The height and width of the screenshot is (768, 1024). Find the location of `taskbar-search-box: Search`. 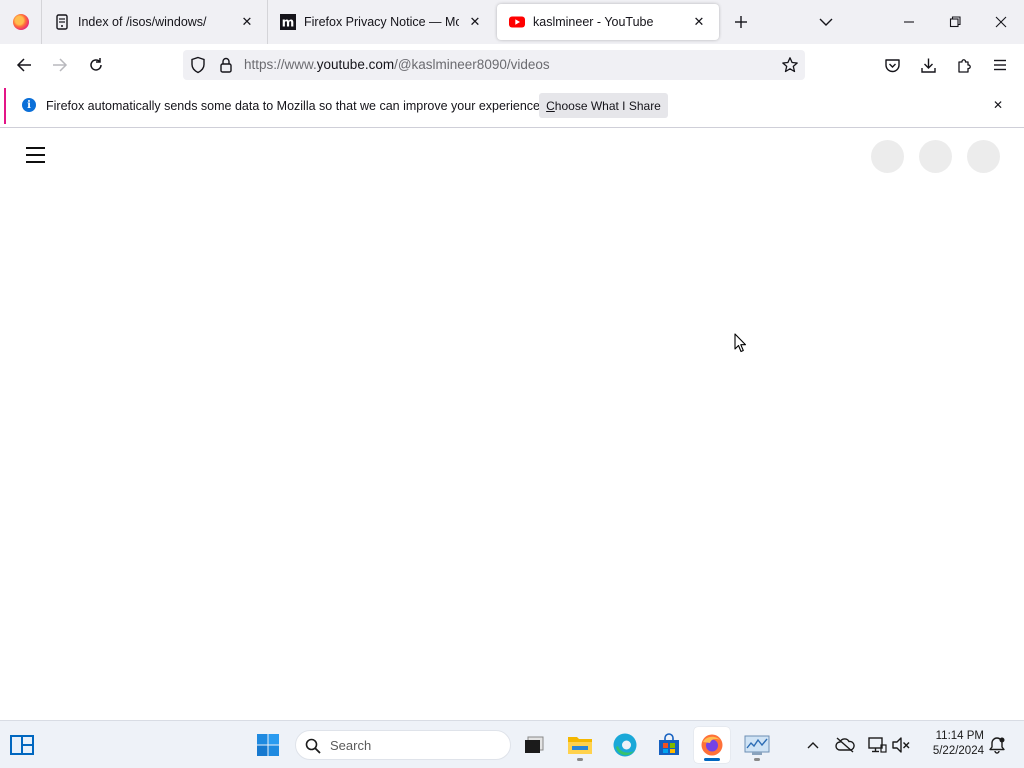

taskbar-search-box: Search is located at coordinates (403, 745).